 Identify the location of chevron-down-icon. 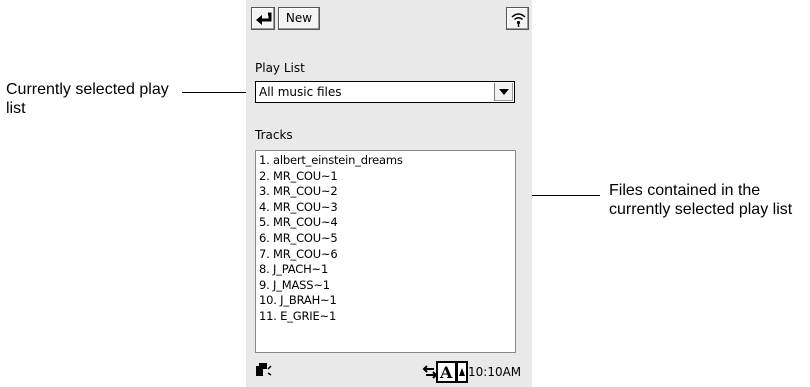
(504, 92).